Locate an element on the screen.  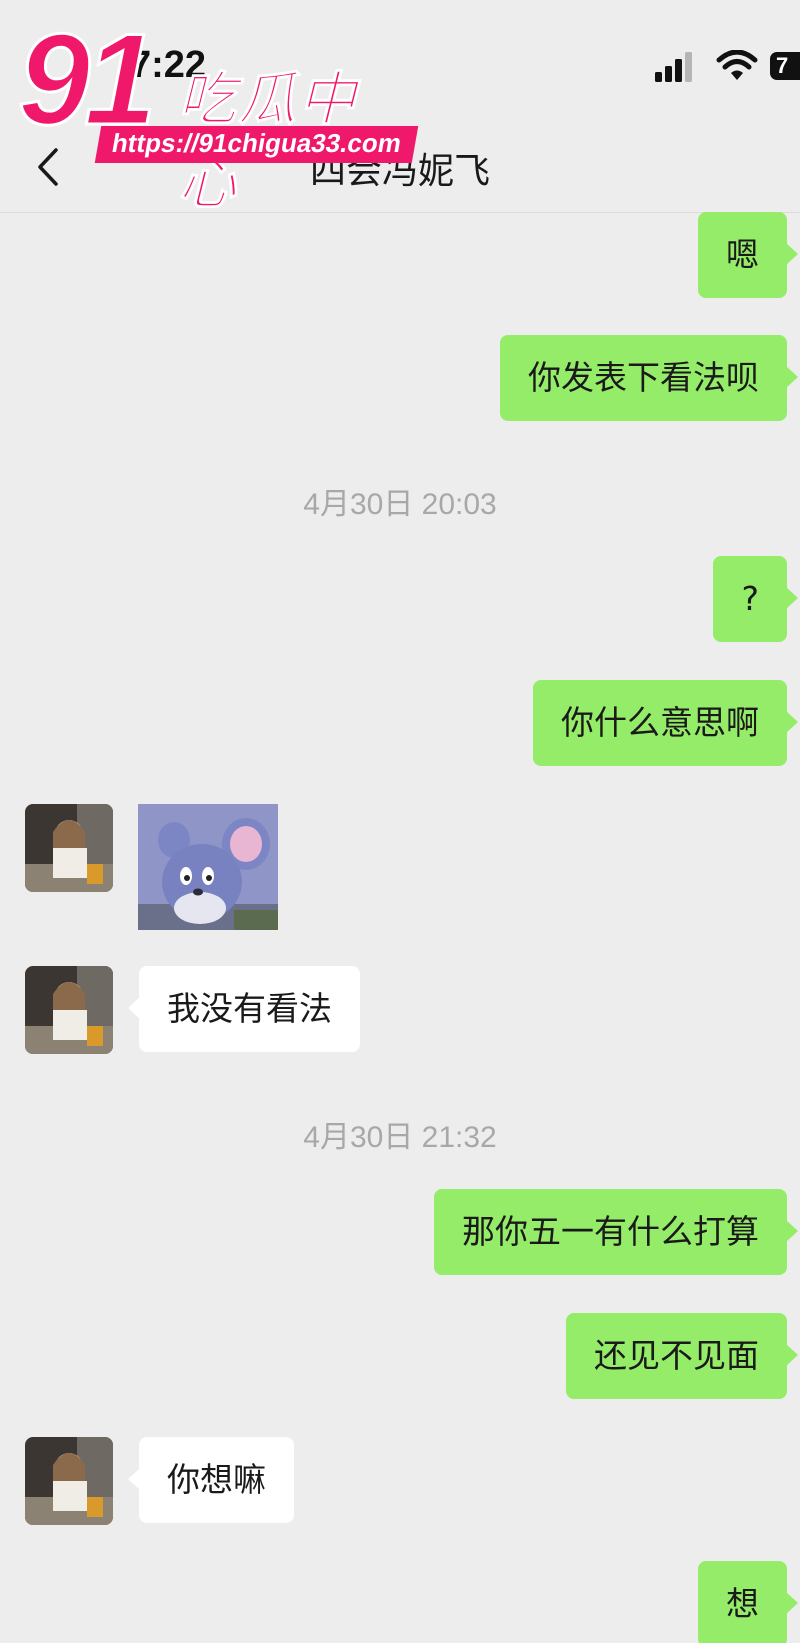
outgoing-message: 想 is located at coordinates (748, 1602).